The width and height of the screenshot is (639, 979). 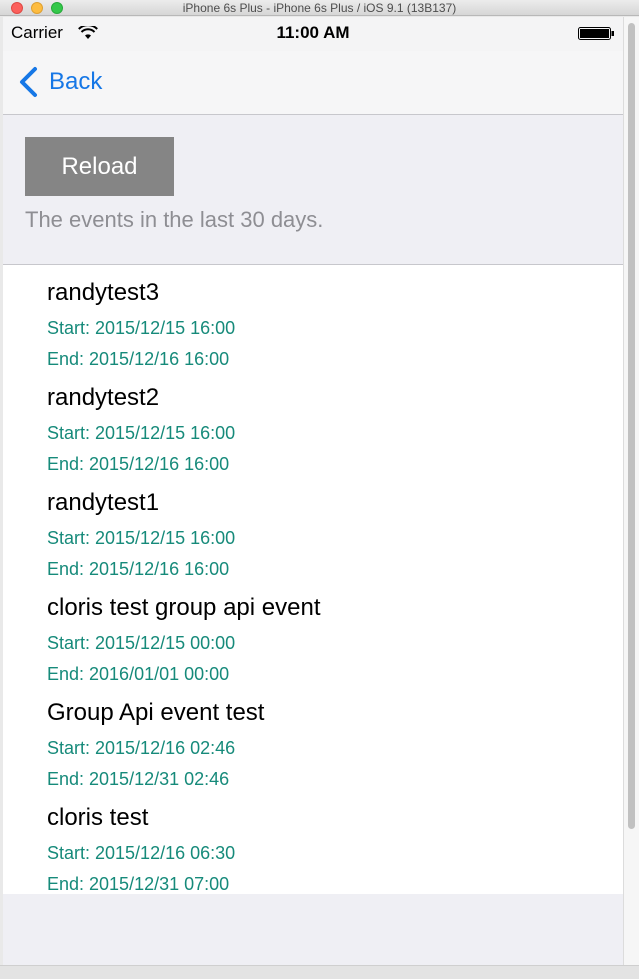 I want to click on status-bar: Carrier 11:00 AM, so click(x=313, y=34).